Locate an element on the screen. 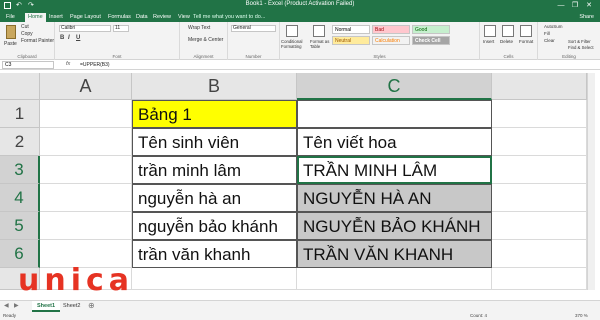 Image resolution: width=600 pixels, height=320 pixels. share-button: Share is located at coordinates (586, 17).